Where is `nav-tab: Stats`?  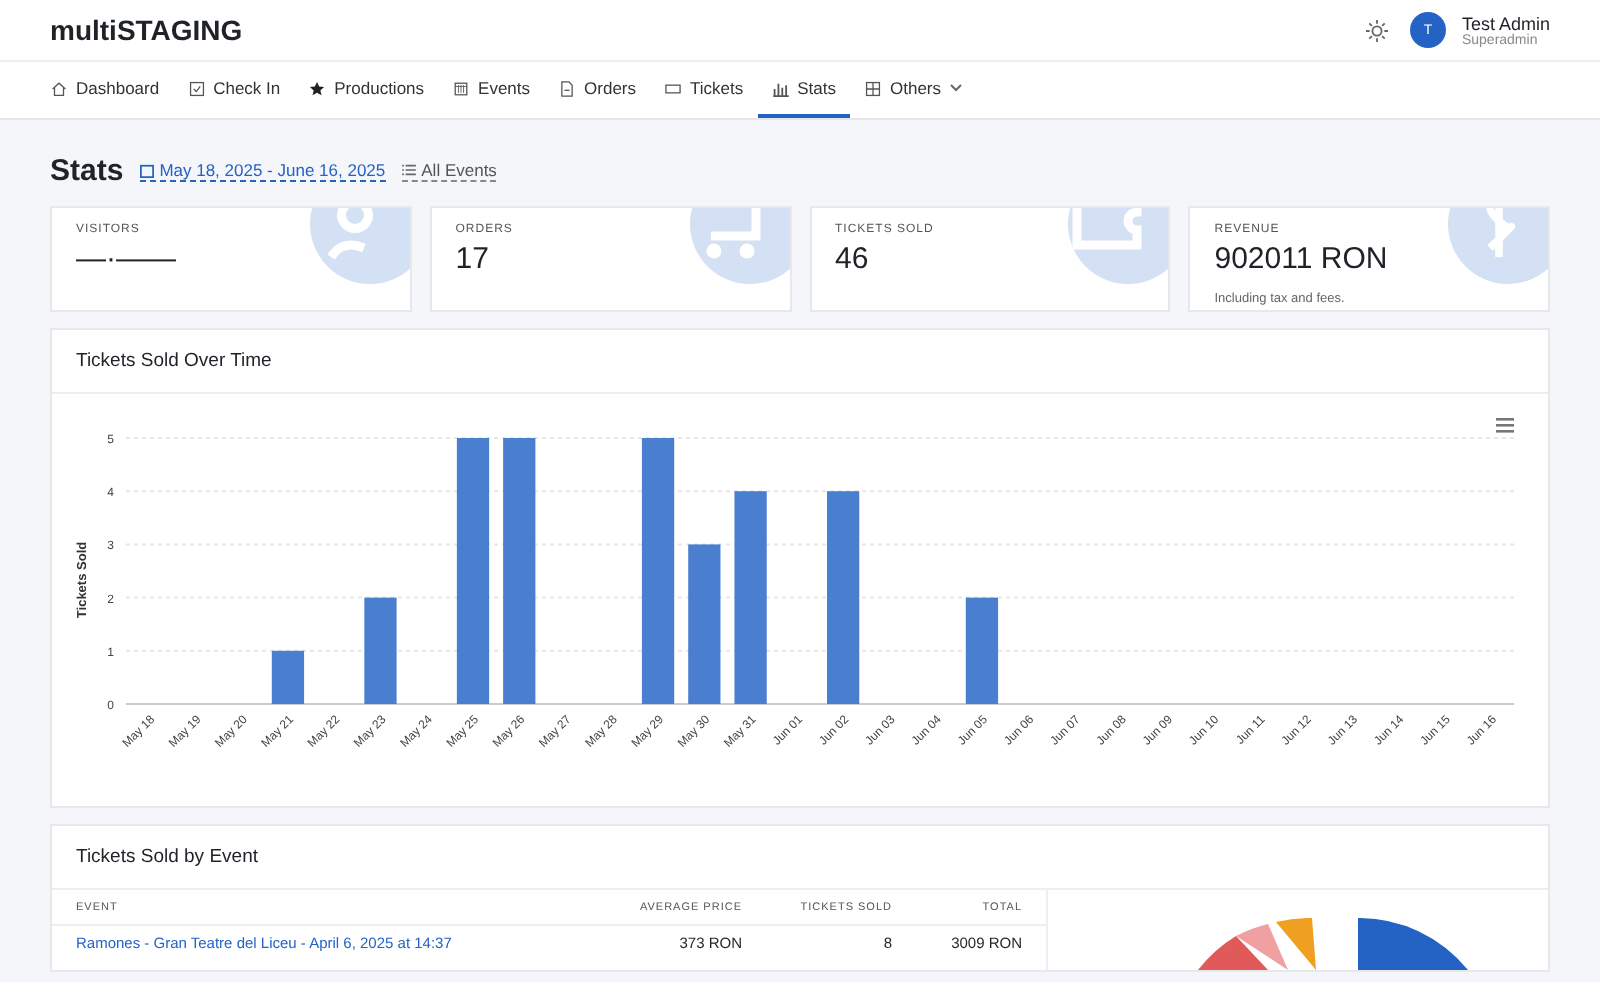 nav-tab: Stats is located at coordinates (803, 90).